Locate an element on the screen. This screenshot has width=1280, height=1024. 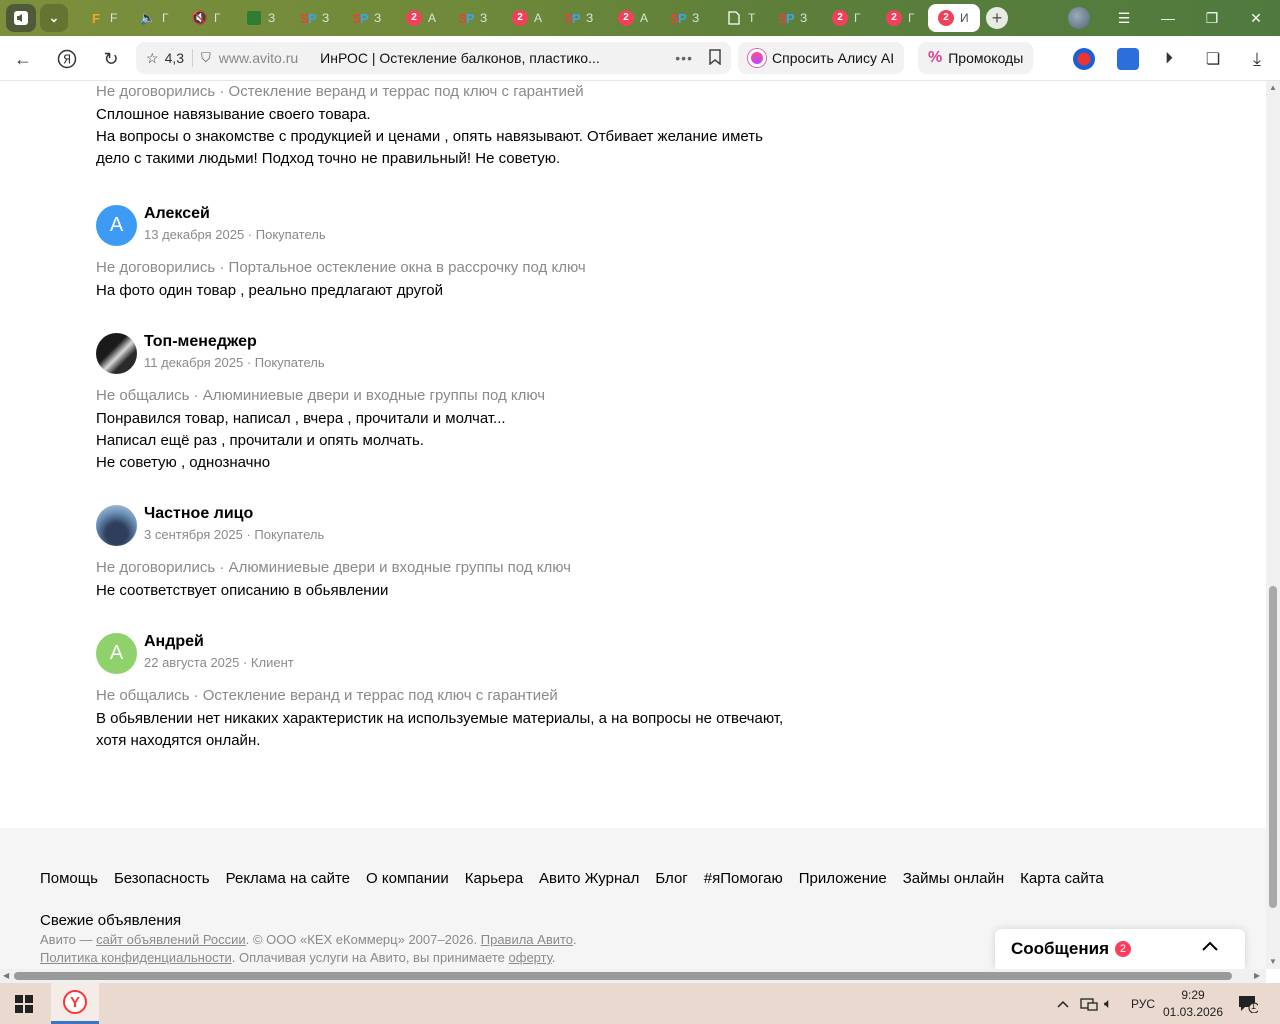
network-icon is located at coordinates (1089, 1003).